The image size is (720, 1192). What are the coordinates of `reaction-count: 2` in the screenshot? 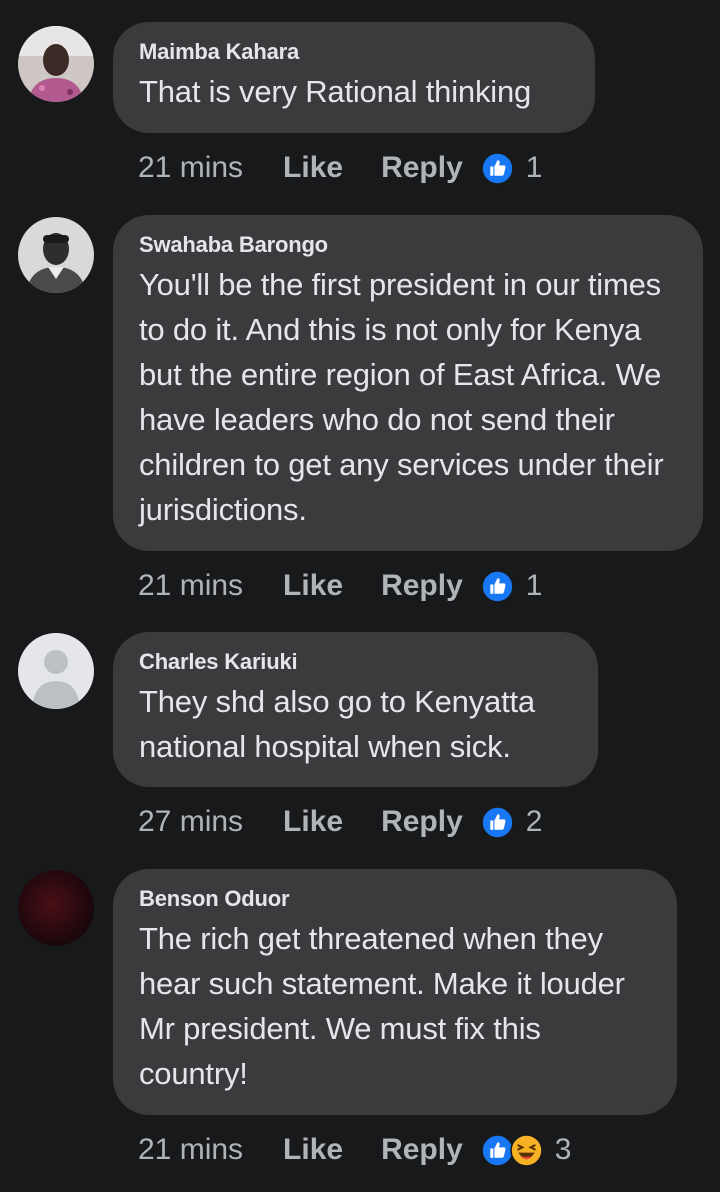 It's located at (534, 821).